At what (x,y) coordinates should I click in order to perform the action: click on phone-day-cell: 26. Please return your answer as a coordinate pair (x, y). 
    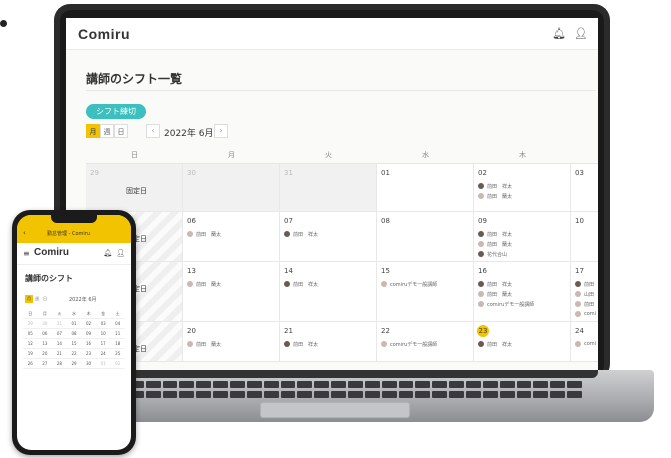
    Looking at the image, I should click on (30, 364).